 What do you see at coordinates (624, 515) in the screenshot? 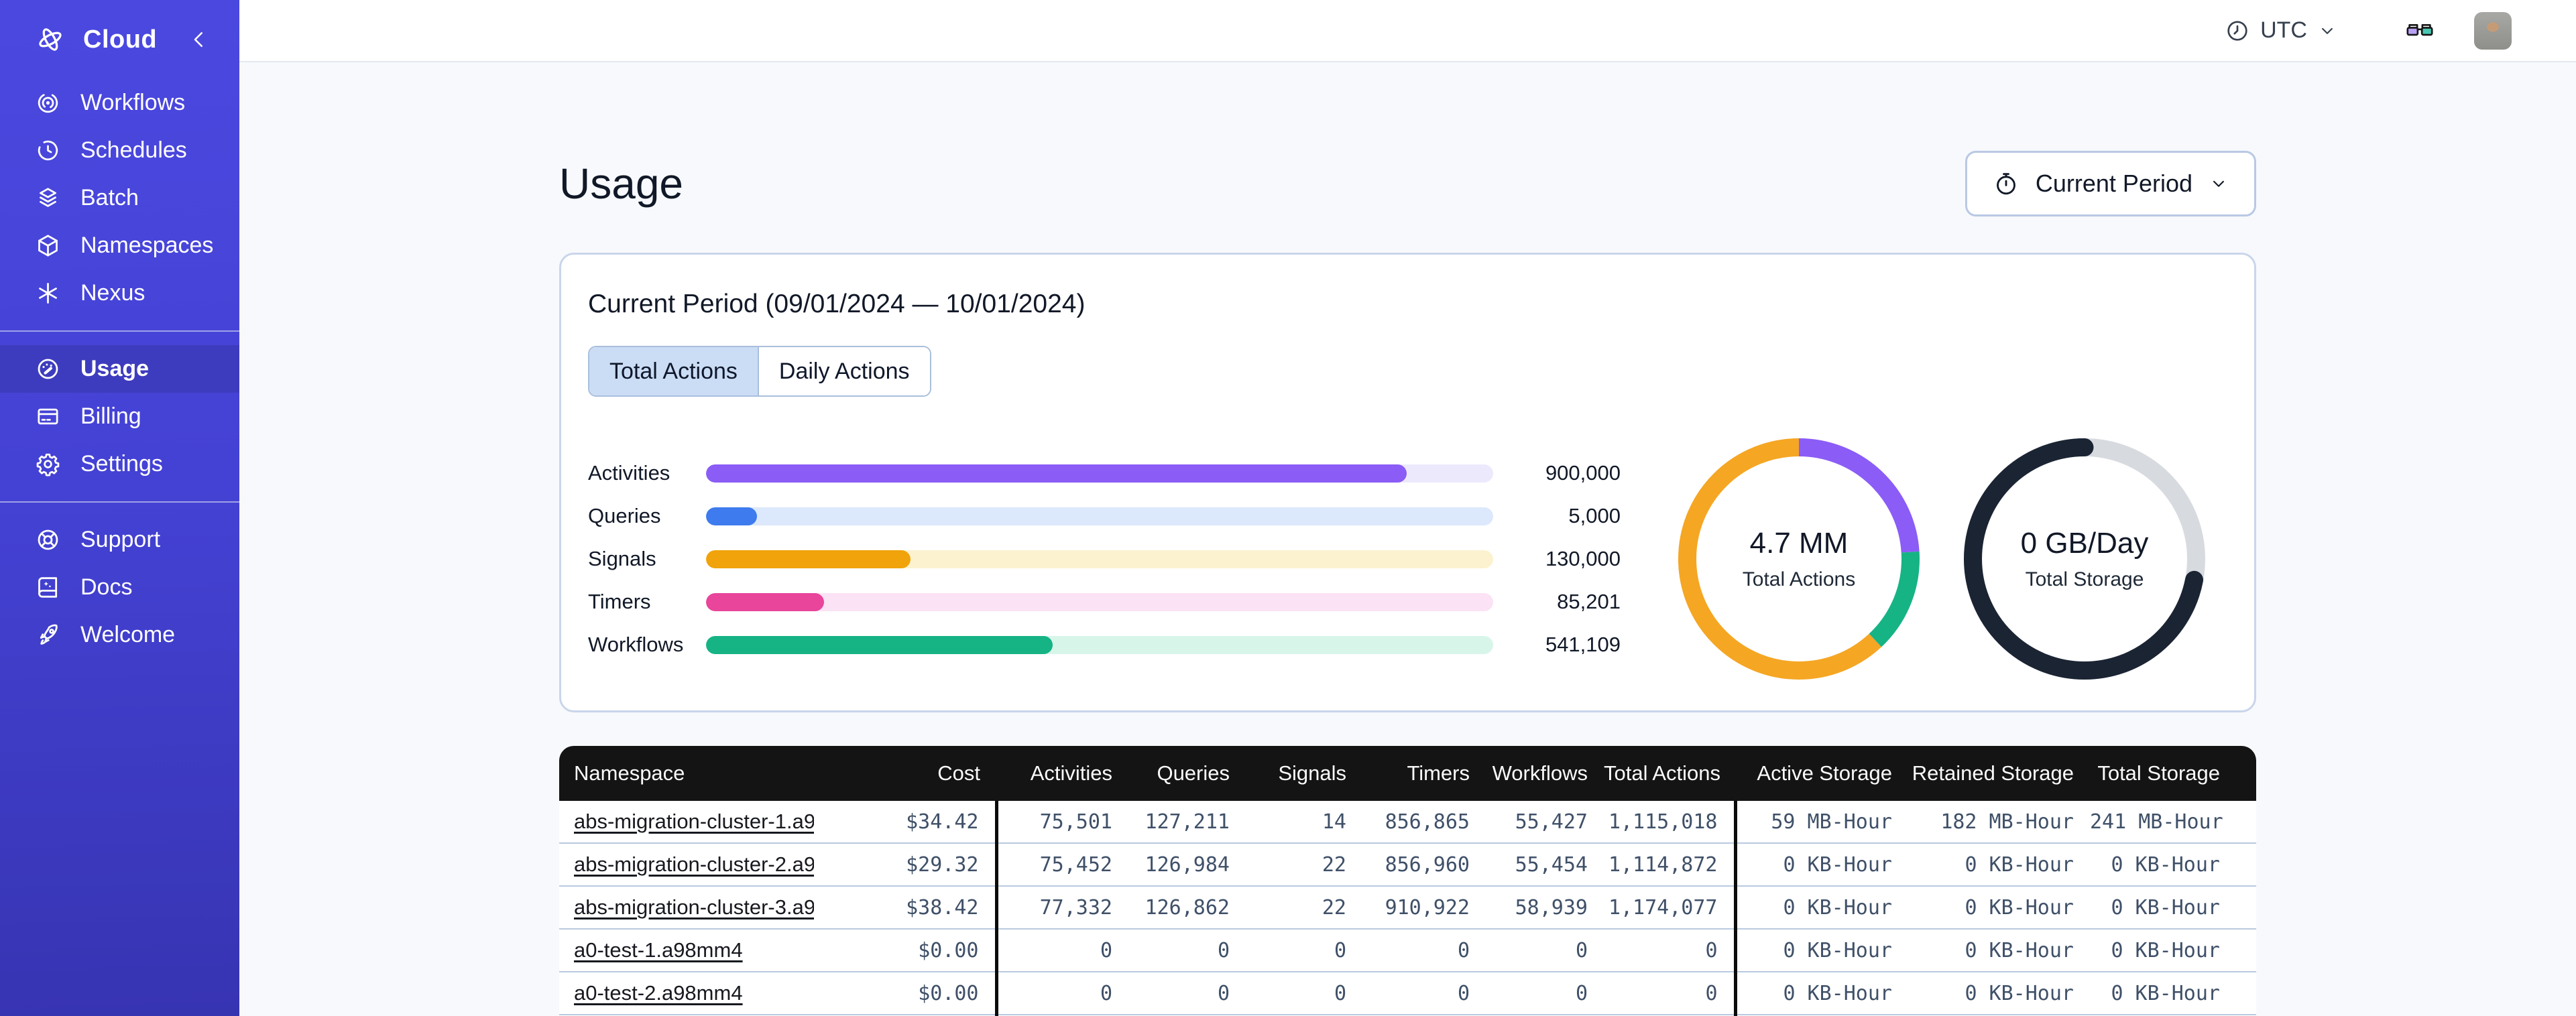
I see `bar-label: Queries` at bounding box center [624, 515].